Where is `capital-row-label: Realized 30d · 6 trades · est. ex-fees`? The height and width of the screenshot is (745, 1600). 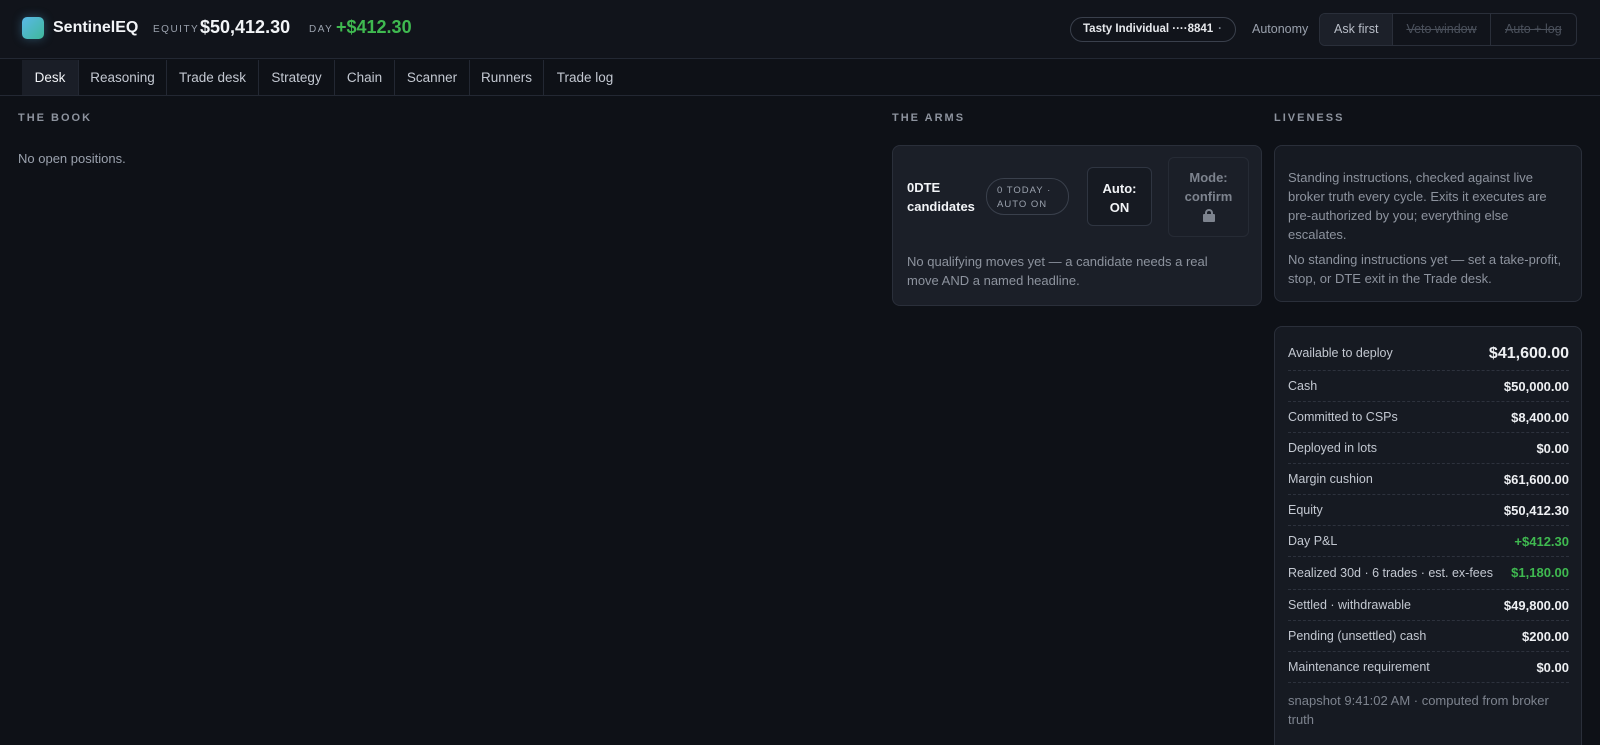 capital-row-label: Realized 30d · 6 trades · est. ex-fees is located at coordinates (1390, 573).